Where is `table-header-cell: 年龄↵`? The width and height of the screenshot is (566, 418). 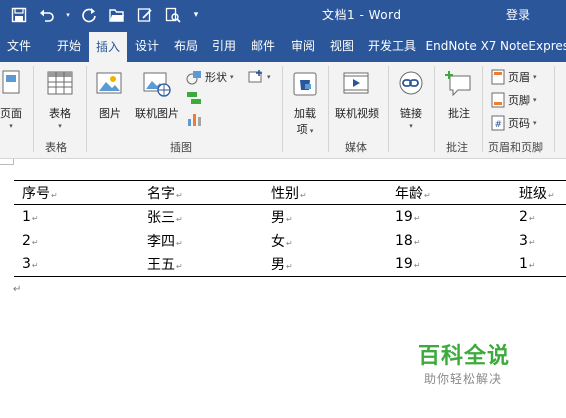 table-header-cell: 年龄↵ is located at coordinates (449, 192).